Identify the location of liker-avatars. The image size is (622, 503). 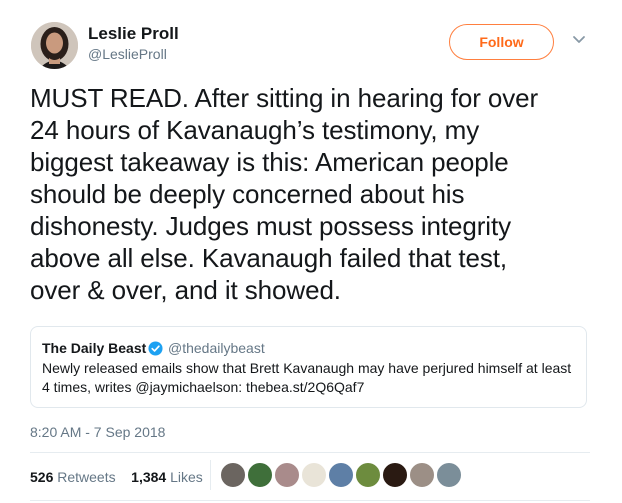
(349, 475).